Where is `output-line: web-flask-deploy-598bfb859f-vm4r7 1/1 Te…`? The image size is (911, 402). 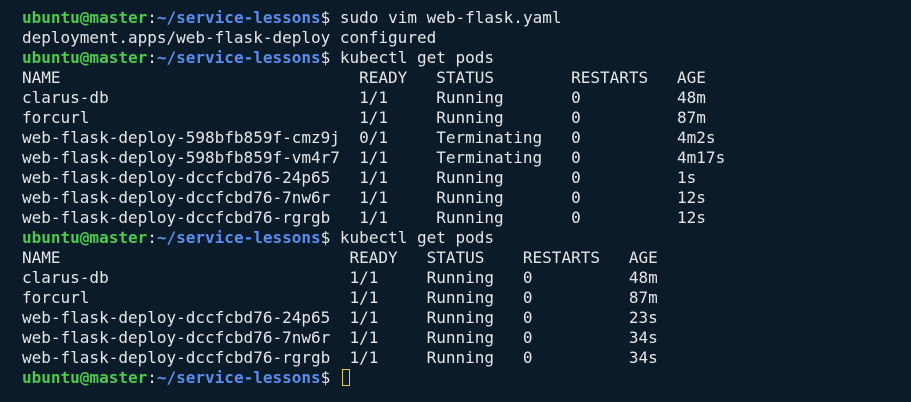 output-line: web-flask-deploy-598bfb859f-vm4r7 1/1 Te… is located at coordinates (466, 158).